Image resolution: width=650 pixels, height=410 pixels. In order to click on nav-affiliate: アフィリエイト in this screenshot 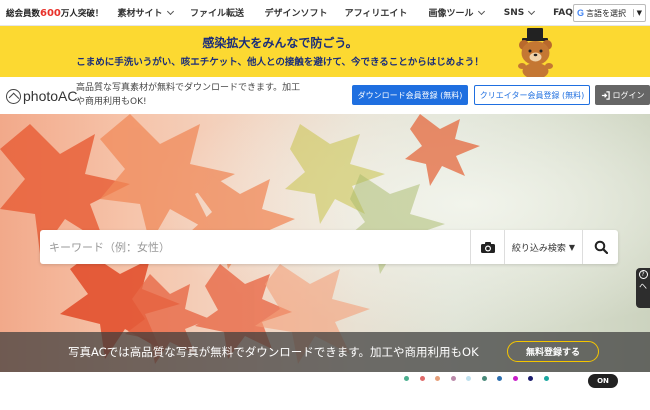, I will do `click(376, 12)`.